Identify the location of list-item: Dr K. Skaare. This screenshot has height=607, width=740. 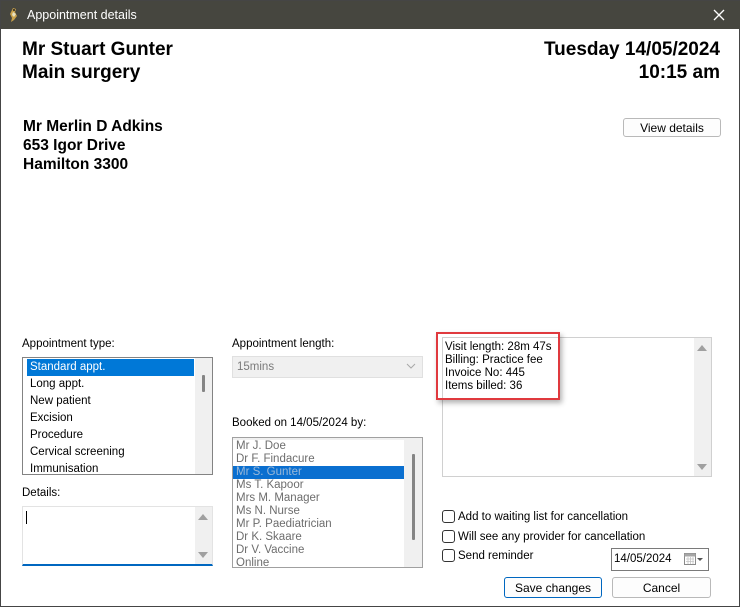
(318, 537).